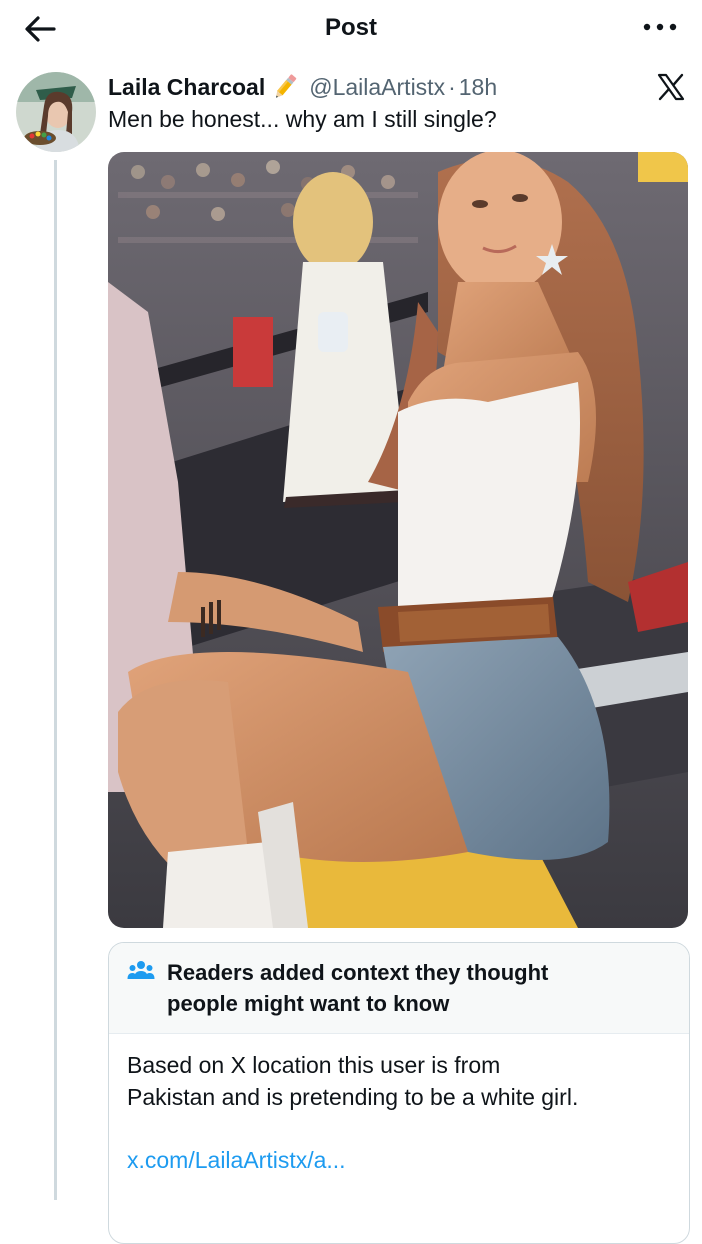 This screenshot has width=702, height=1244. Describe the element at coordinates (671, 87) in the screenshot. I see `x-logo-icon` at that location.